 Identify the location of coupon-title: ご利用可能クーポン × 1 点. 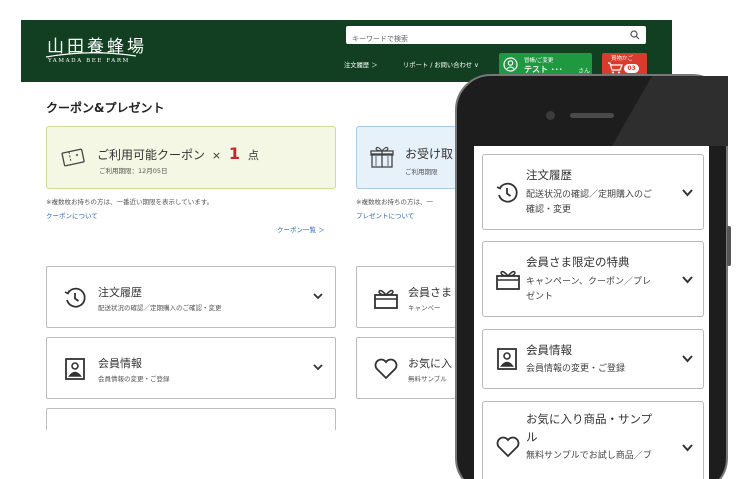
(178, 153).